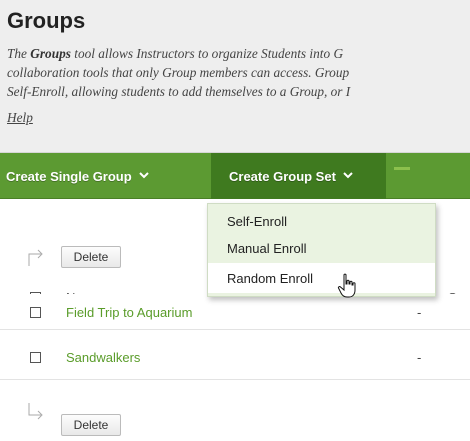  What do you see at coordinates (20, 118) in the screenshot?
I see `help-link: Help` at bounding box center [20, 118].